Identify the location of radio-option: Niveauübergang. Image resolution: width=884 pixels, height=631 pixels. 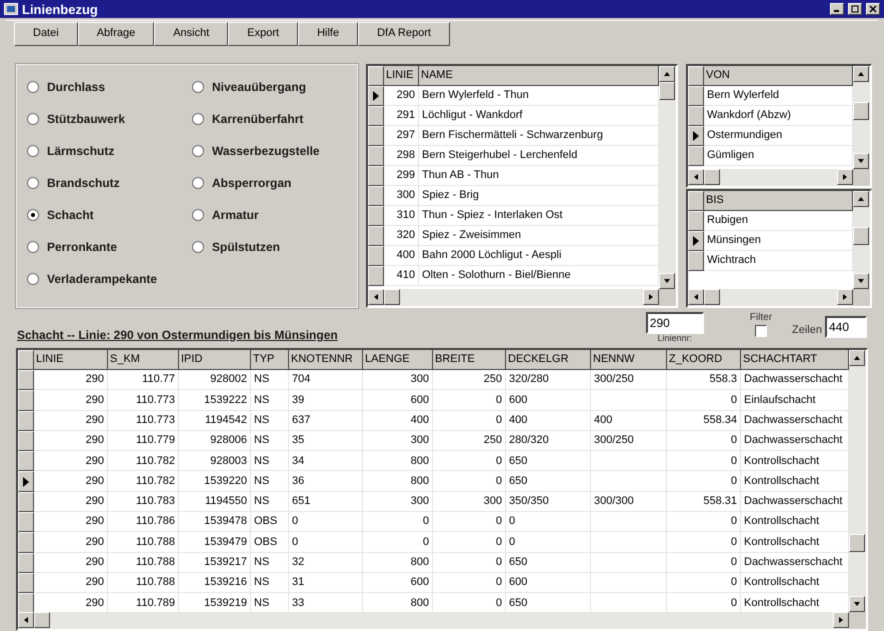
(274, 86).